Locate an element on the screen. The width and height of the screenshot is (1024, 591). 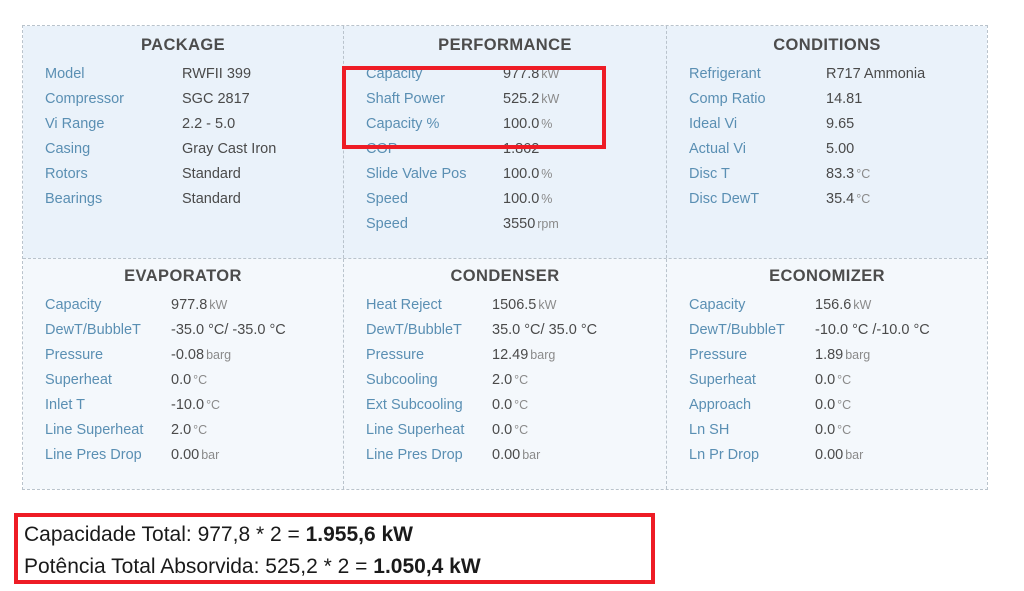
summary-line-prefix: Potência Total Absorvida: 525,2 * 2 = is located at coordinates (199, 566).